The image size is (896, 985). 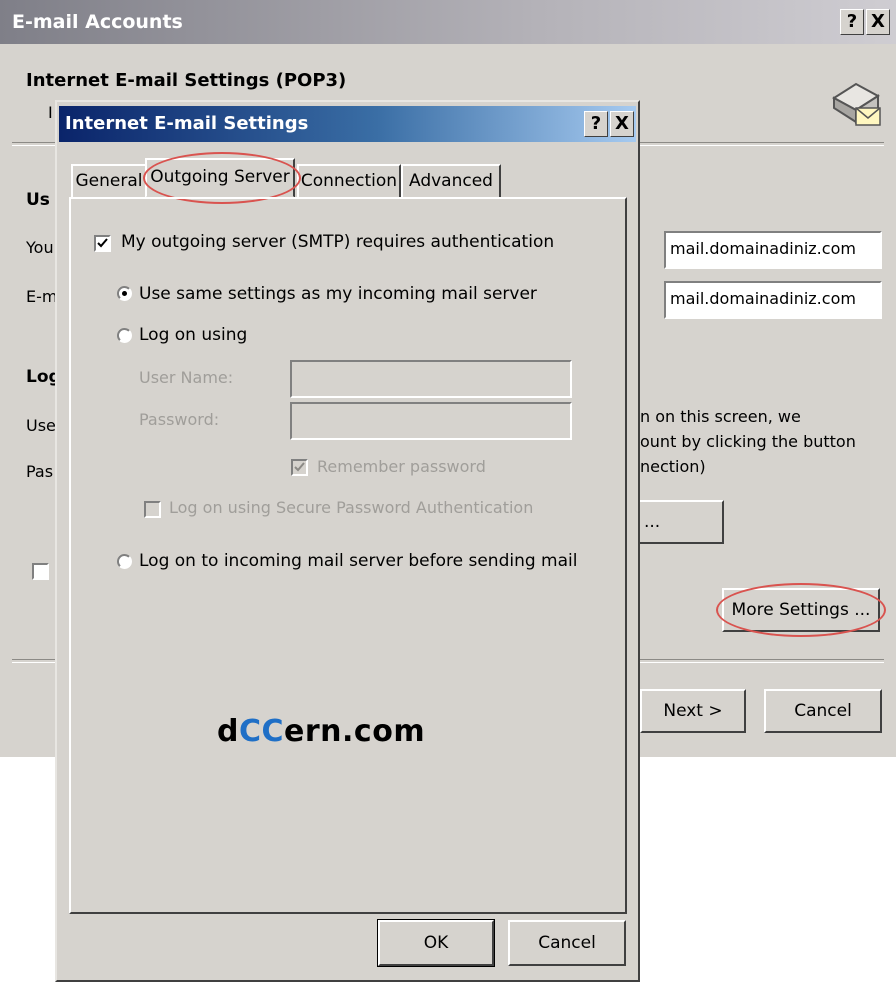 What do you see at coordinates (152, 509) in the screenshot?
I see `spa-checkbox` at bounding box center [152, 509].